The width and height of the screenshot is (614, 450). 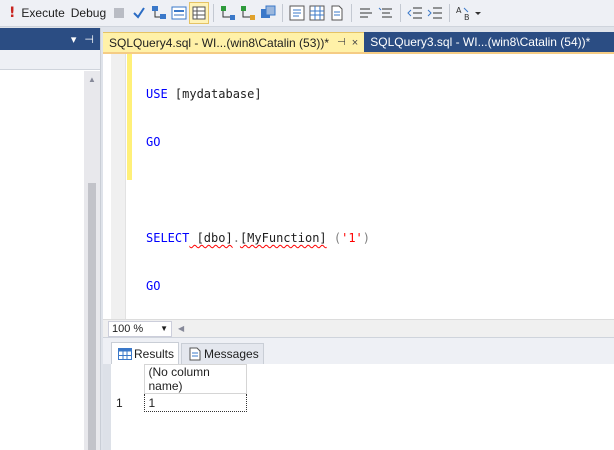 I want to click on panel-pin-icon: ⊣, so click(x=89, y=39).